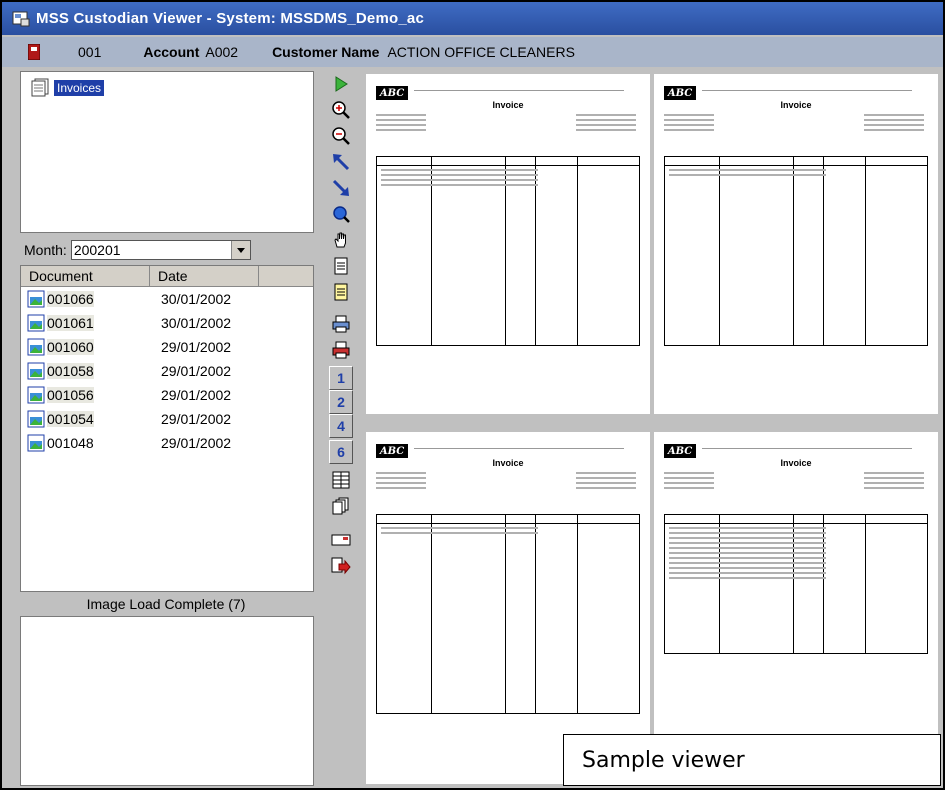 The width and height of the screenshot is (945, 790). What do you see at coordinates (341, 480) in the screenshot?
I see `grid-view-button` at bounding box center [341, 480].